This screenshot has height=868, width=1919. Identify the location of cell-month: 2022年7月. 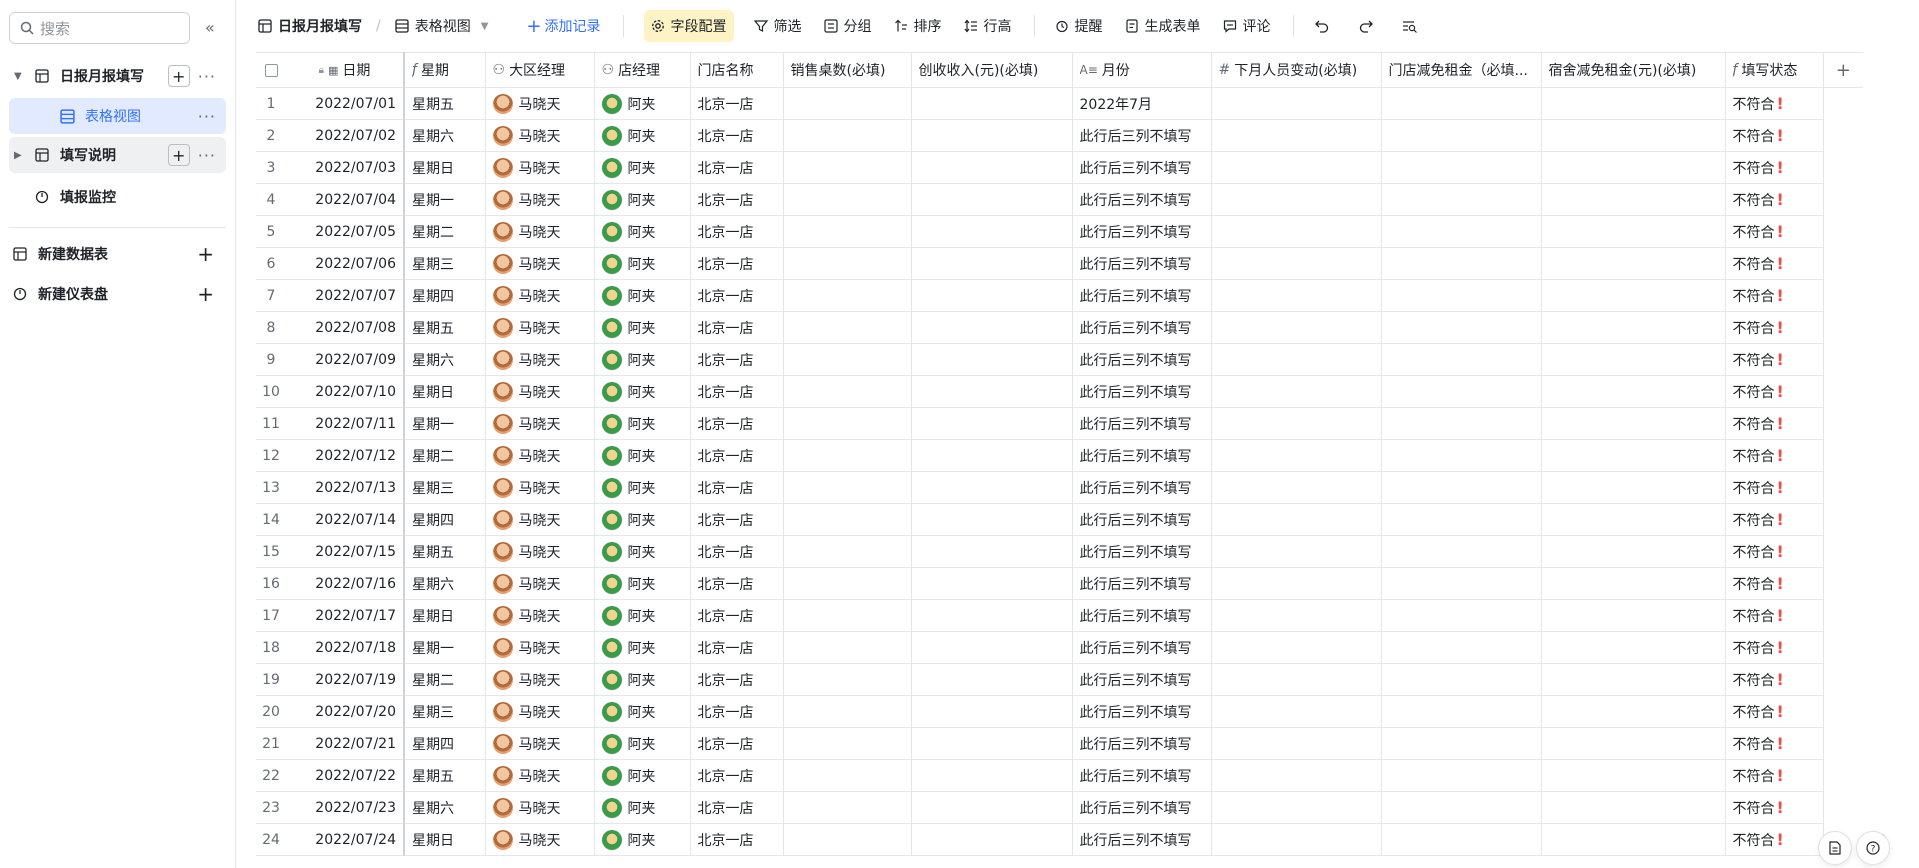
(1142, 103).